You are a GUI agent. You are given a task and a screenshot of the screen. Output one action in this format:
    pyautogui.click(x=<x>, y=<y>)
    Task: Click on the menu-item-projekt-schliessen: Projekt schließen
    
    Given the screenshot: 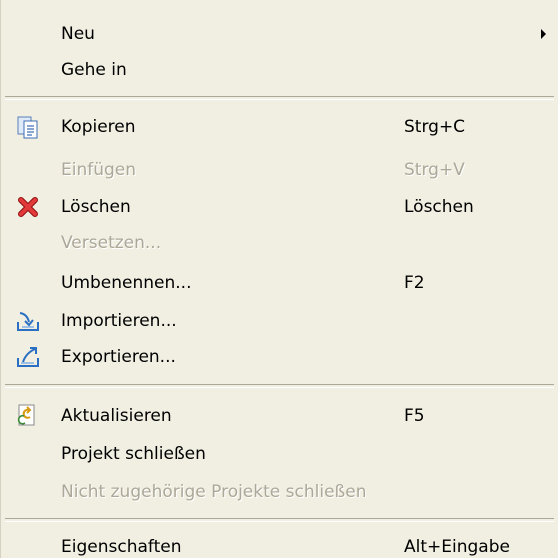 What is the action you would take?
    pyautogui.click(x=279, y=454)
    